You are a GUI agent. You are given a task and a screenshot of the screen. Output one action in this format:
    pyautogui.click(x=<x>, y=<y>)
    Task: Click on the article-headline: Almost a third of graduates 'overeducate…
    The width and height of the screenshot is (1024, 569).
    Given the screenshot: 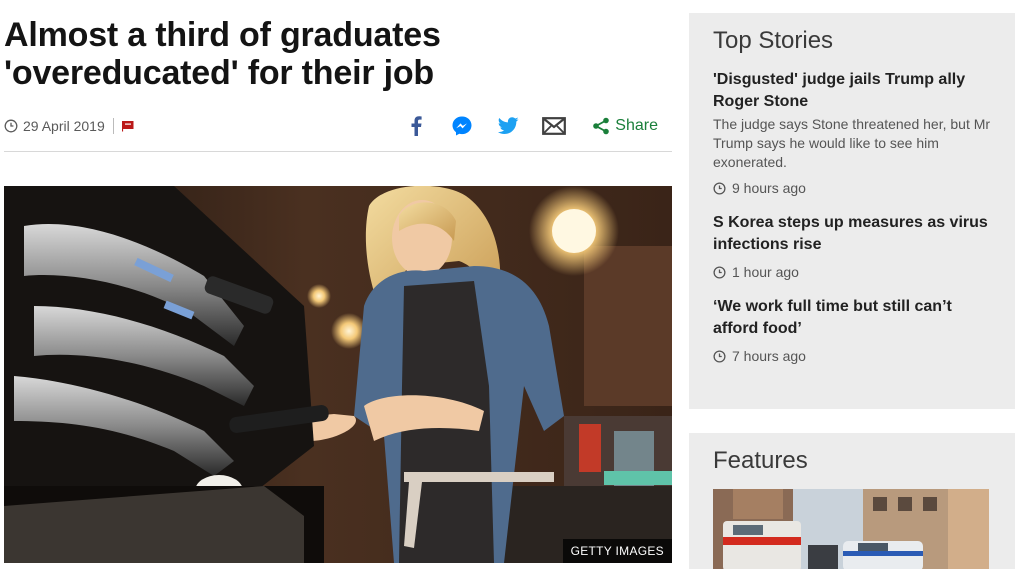 What is the action you would take?
    pyautogui.click(x=339, y=54)
    